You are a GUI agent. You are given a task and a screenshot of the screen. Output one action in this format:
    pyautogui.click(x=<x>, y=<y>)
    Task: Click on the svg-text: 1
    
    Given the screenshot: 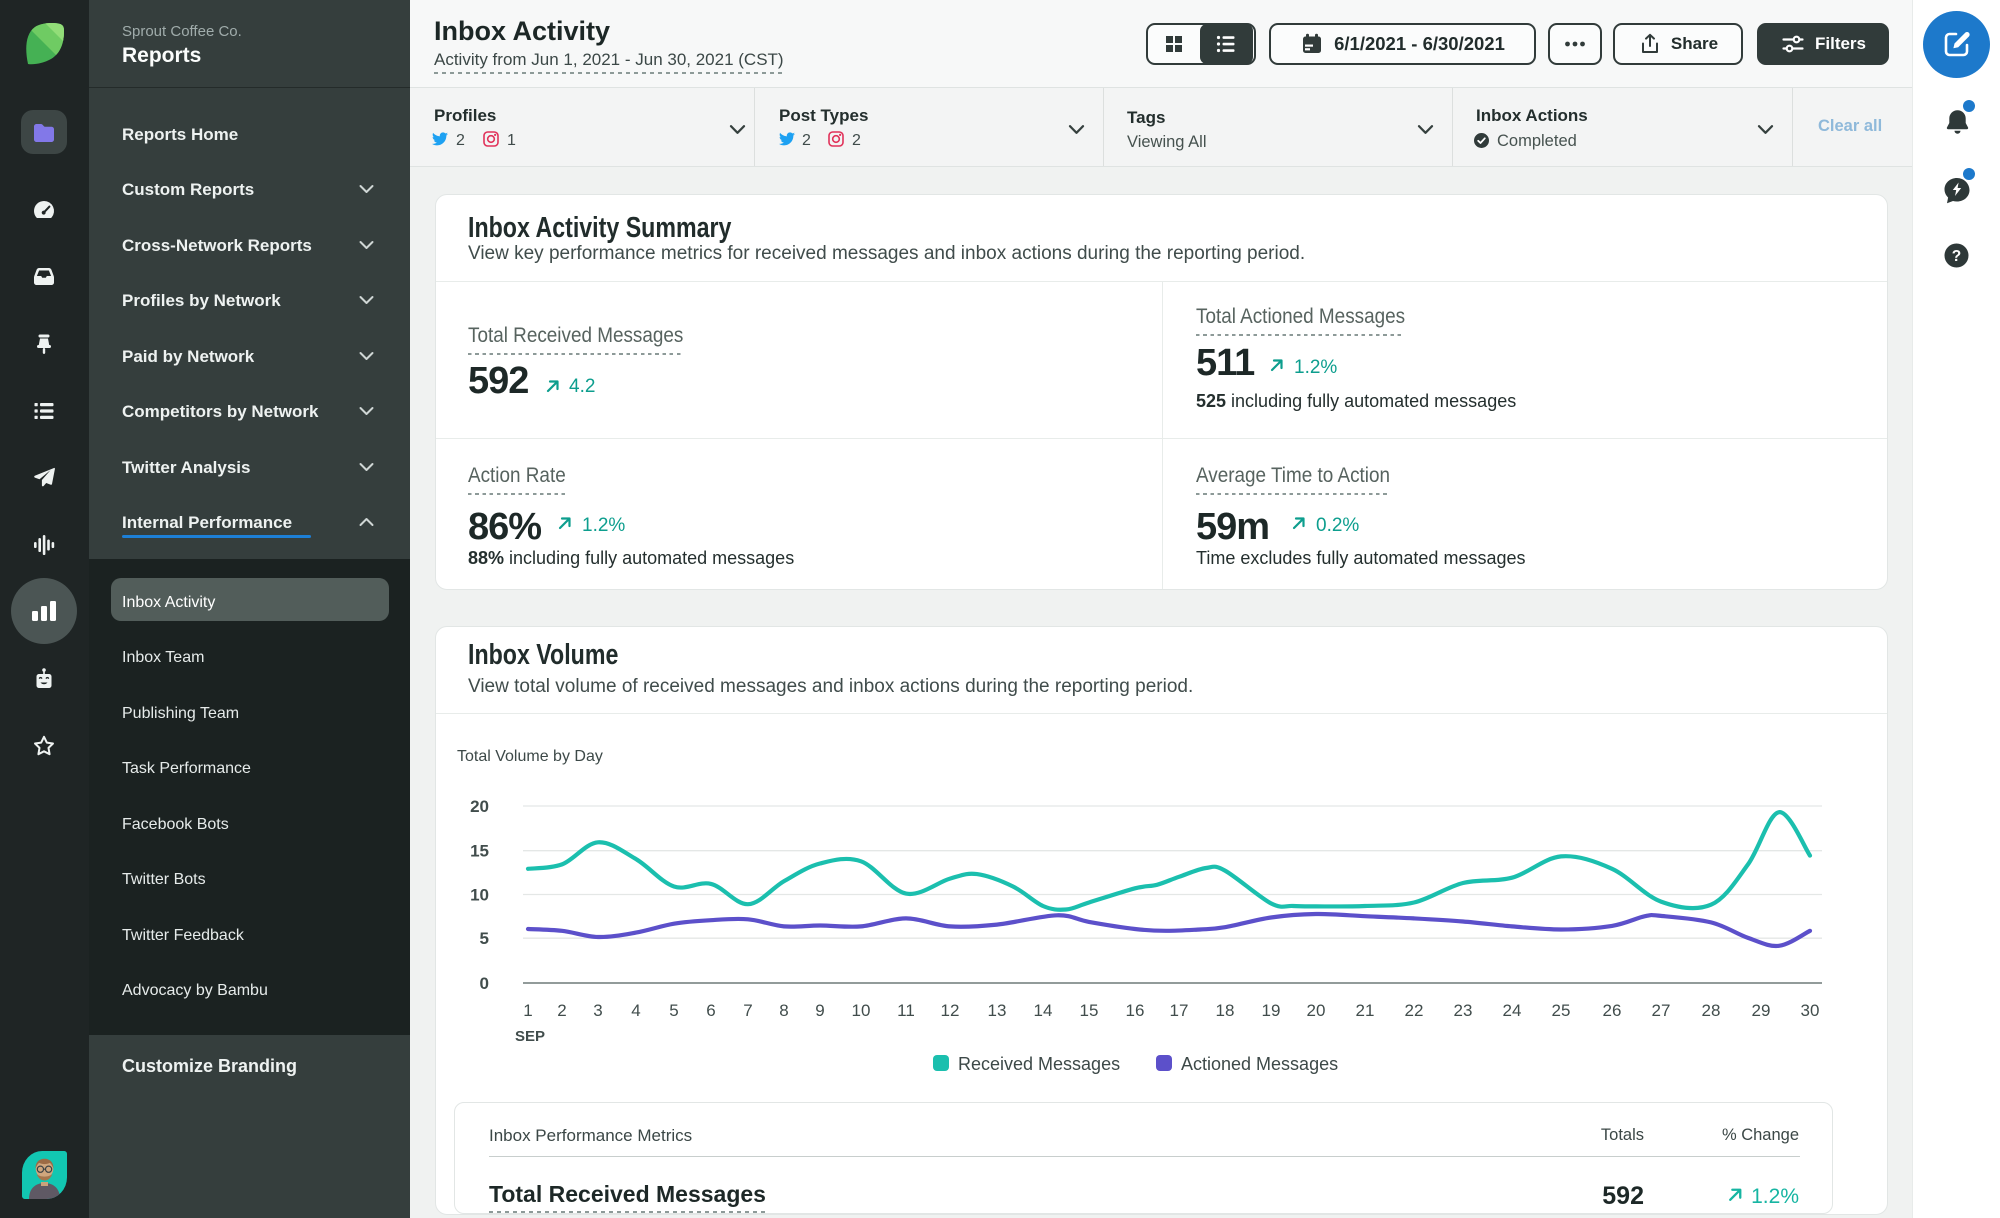 What is the action you would take?
    pyautogui.click(x=527, y=1010)
    